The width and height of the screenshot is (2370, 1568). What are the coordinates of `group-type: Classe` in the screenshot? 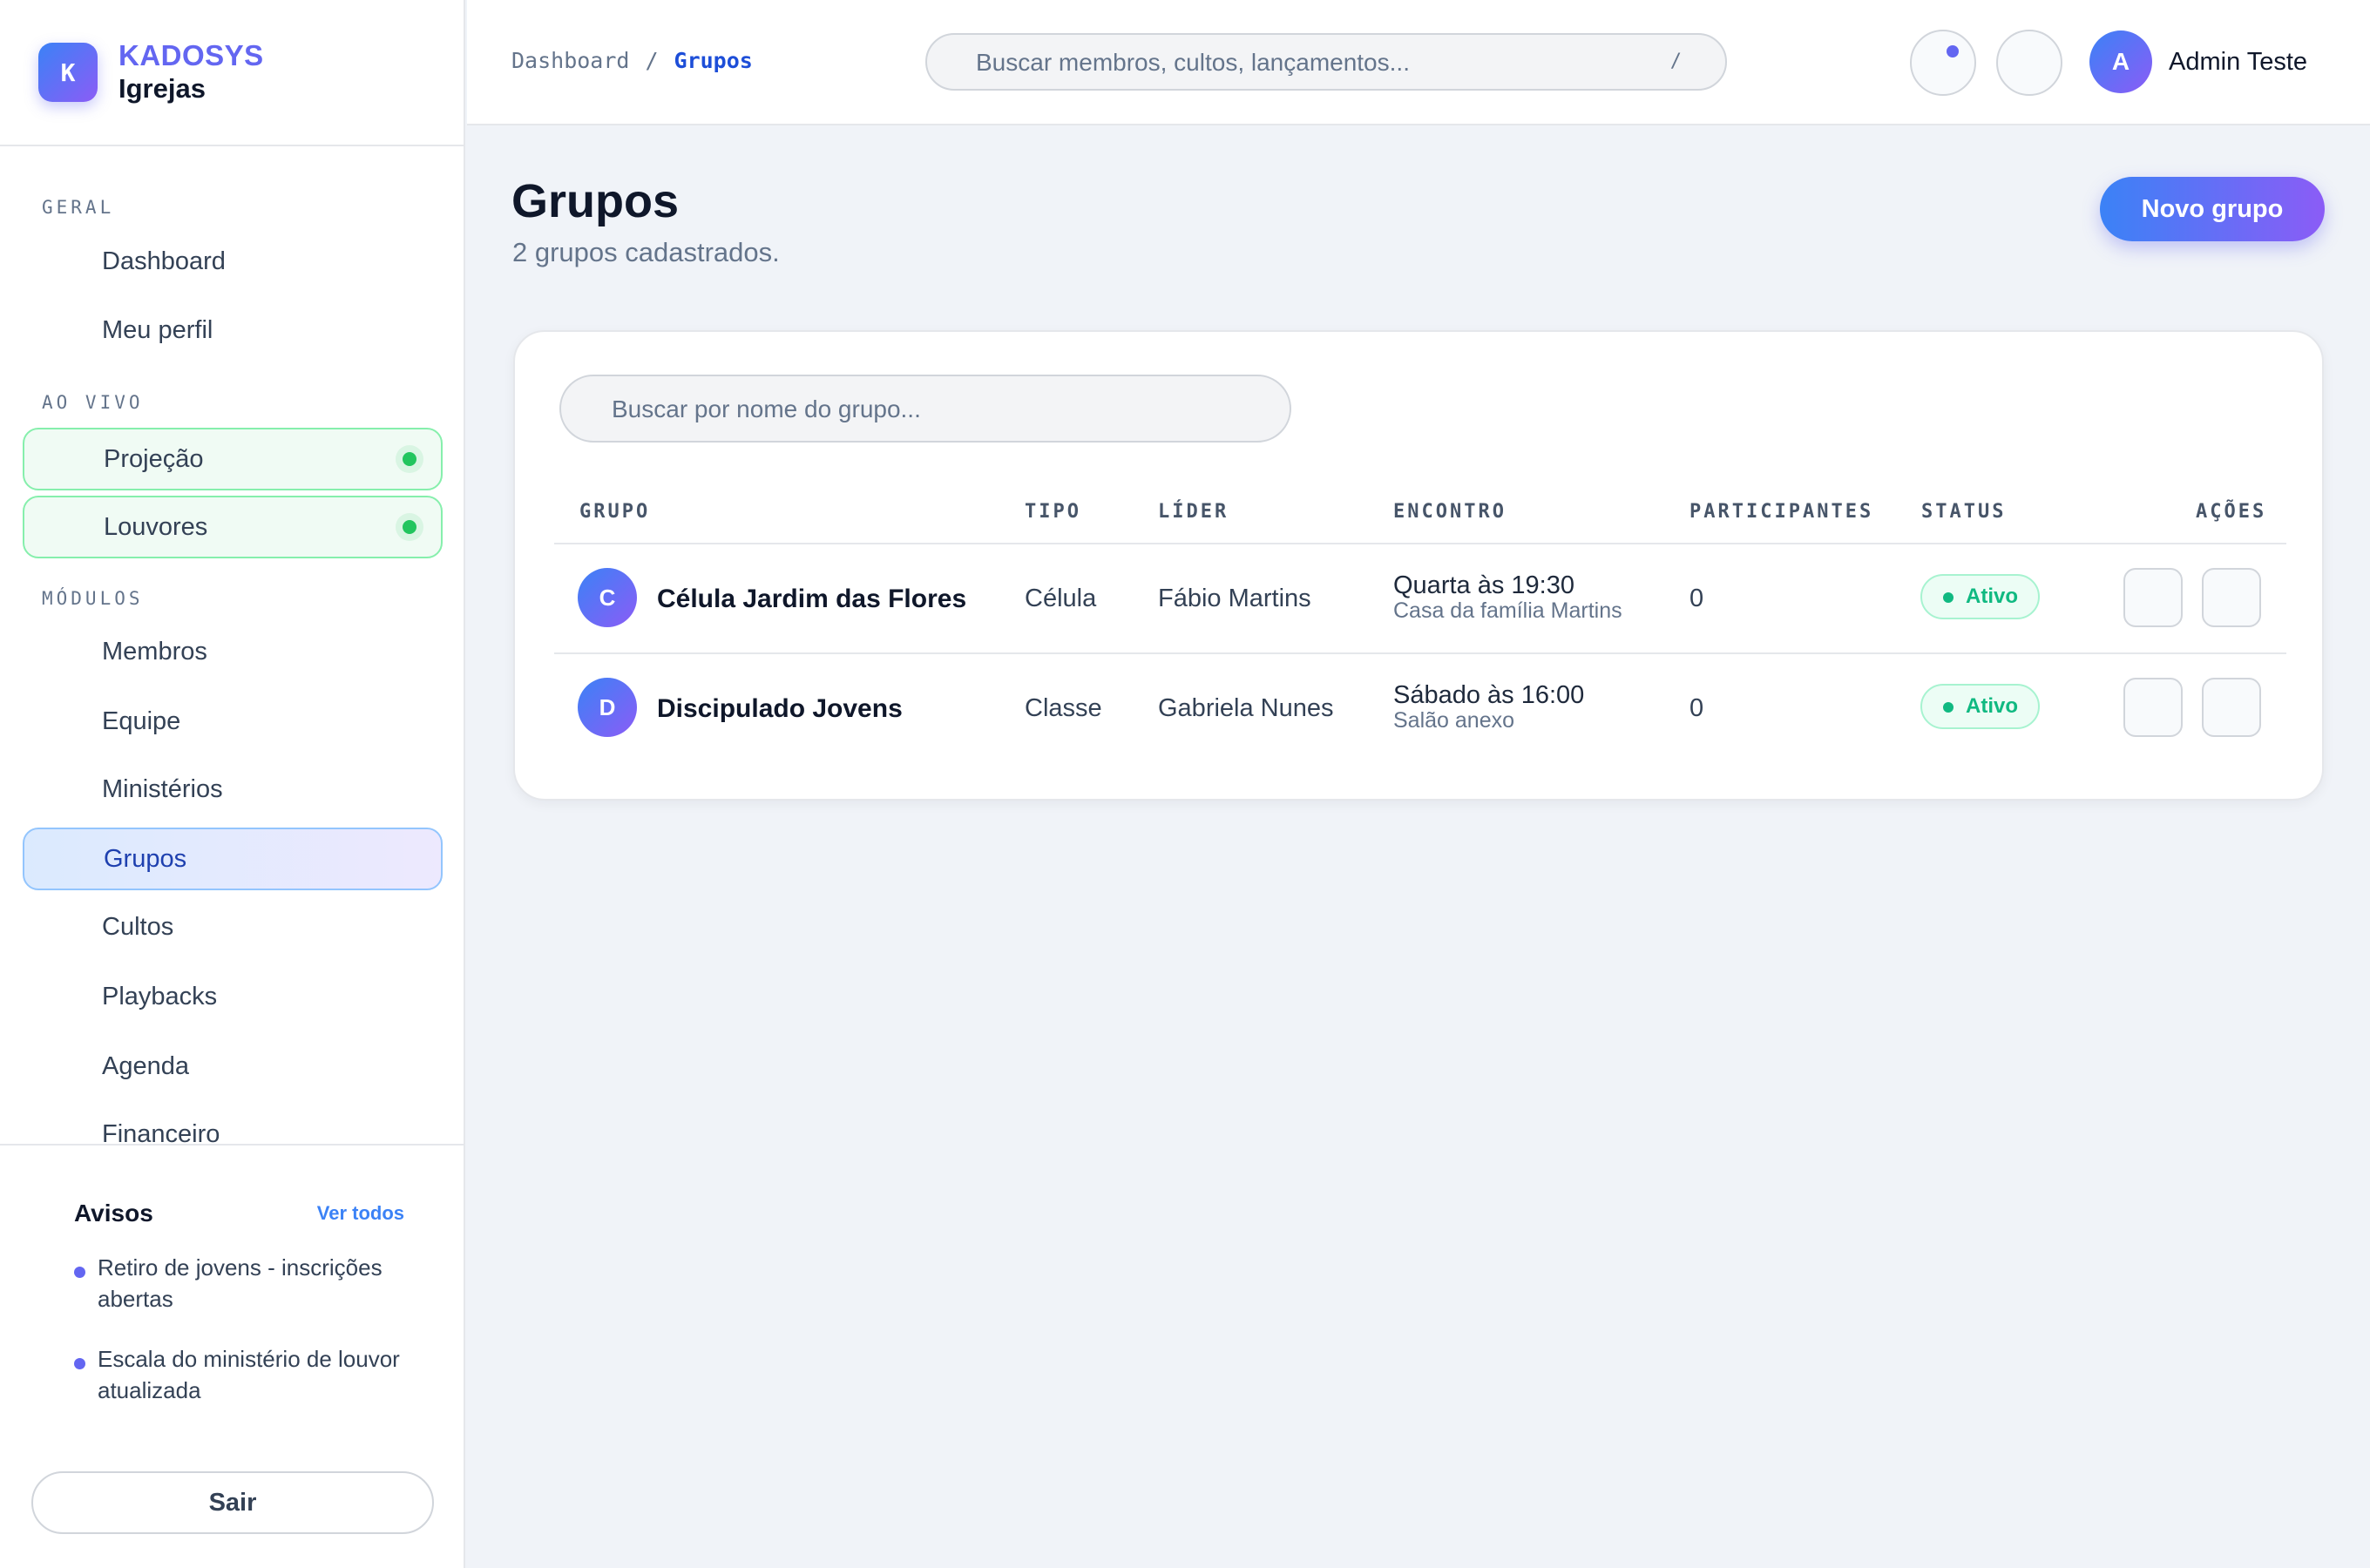 It's located at (1063, 708).